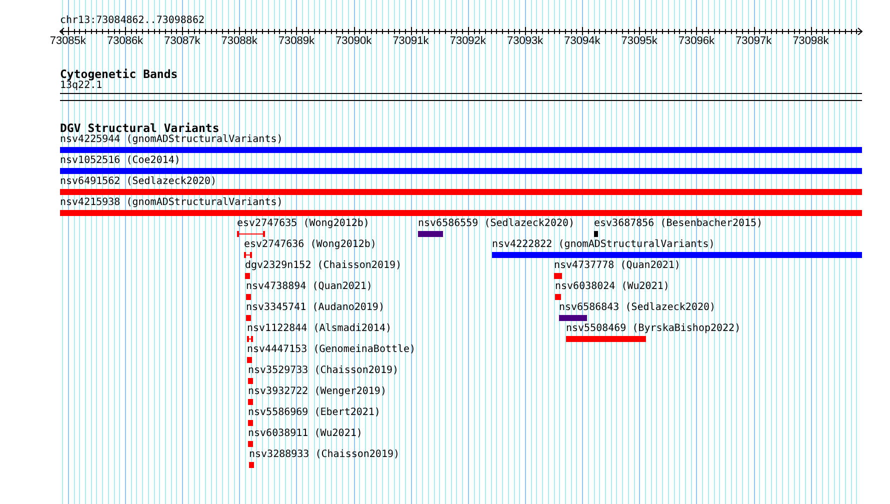 Image resolution: width=890 pixels, height=504 pixels. I want to click on variant-label: nsv5508469 (ByrskaBishop2022), so click(653, 329).